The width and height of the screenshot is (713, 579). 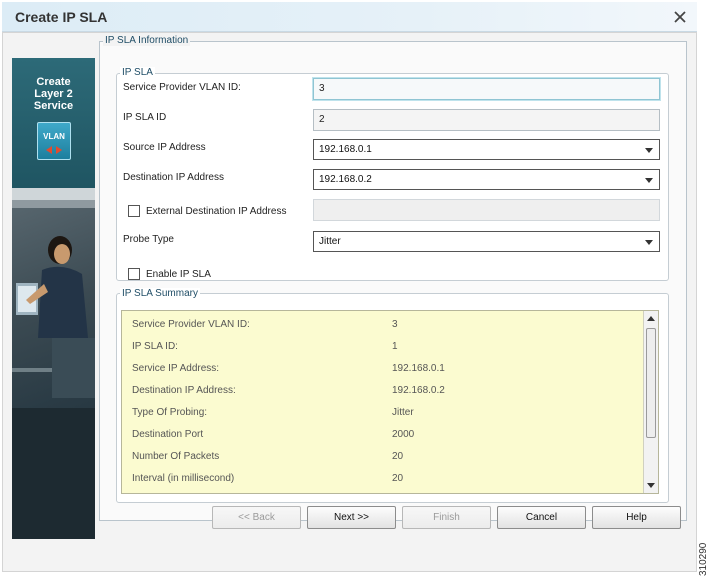 I want to click on summary-value: 192.168.0.1, so click(x=418, y=368).